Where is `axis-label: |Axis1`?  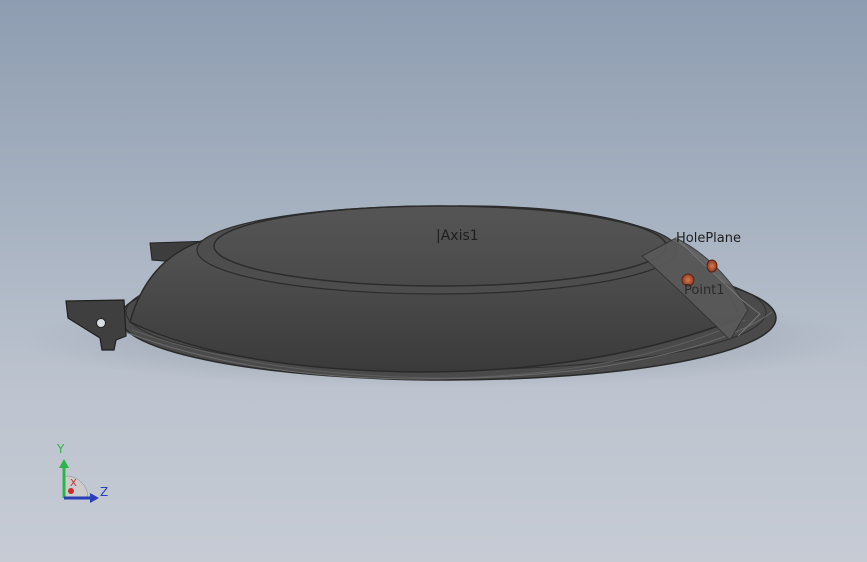
axis-label: |Axis1 is located at coordinates (457, 236).